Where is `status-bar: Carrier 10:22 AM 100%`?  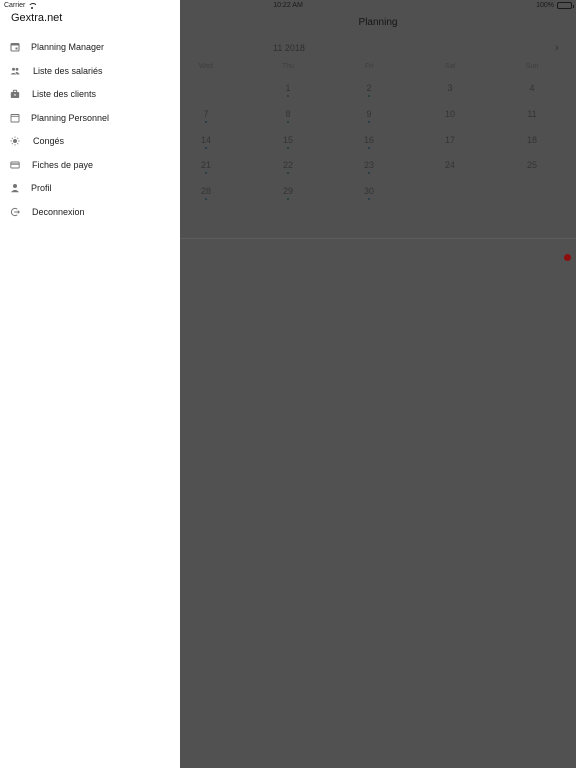
status-bar: Carrier 10:22 AM 100% is located at coordinates (288, 6).